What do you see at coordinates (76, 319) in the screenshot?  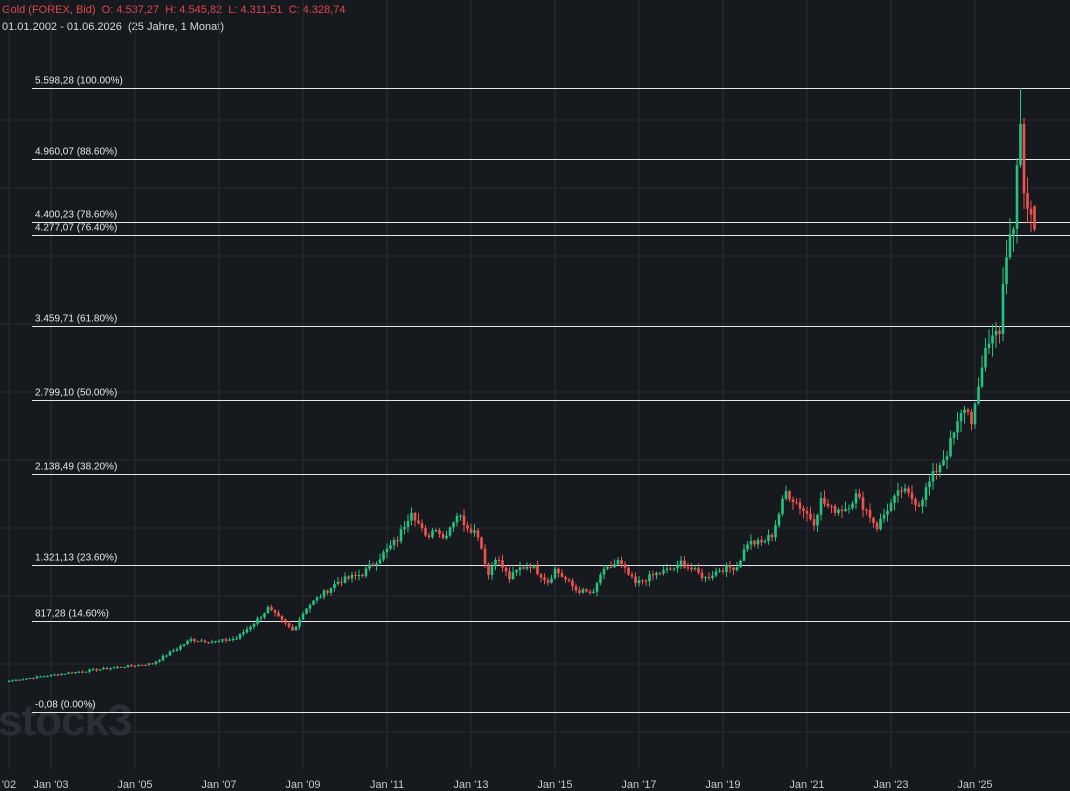 I see `fib-level-label: 3.459,71 (61.80%)` at bounding box center [76, 319].